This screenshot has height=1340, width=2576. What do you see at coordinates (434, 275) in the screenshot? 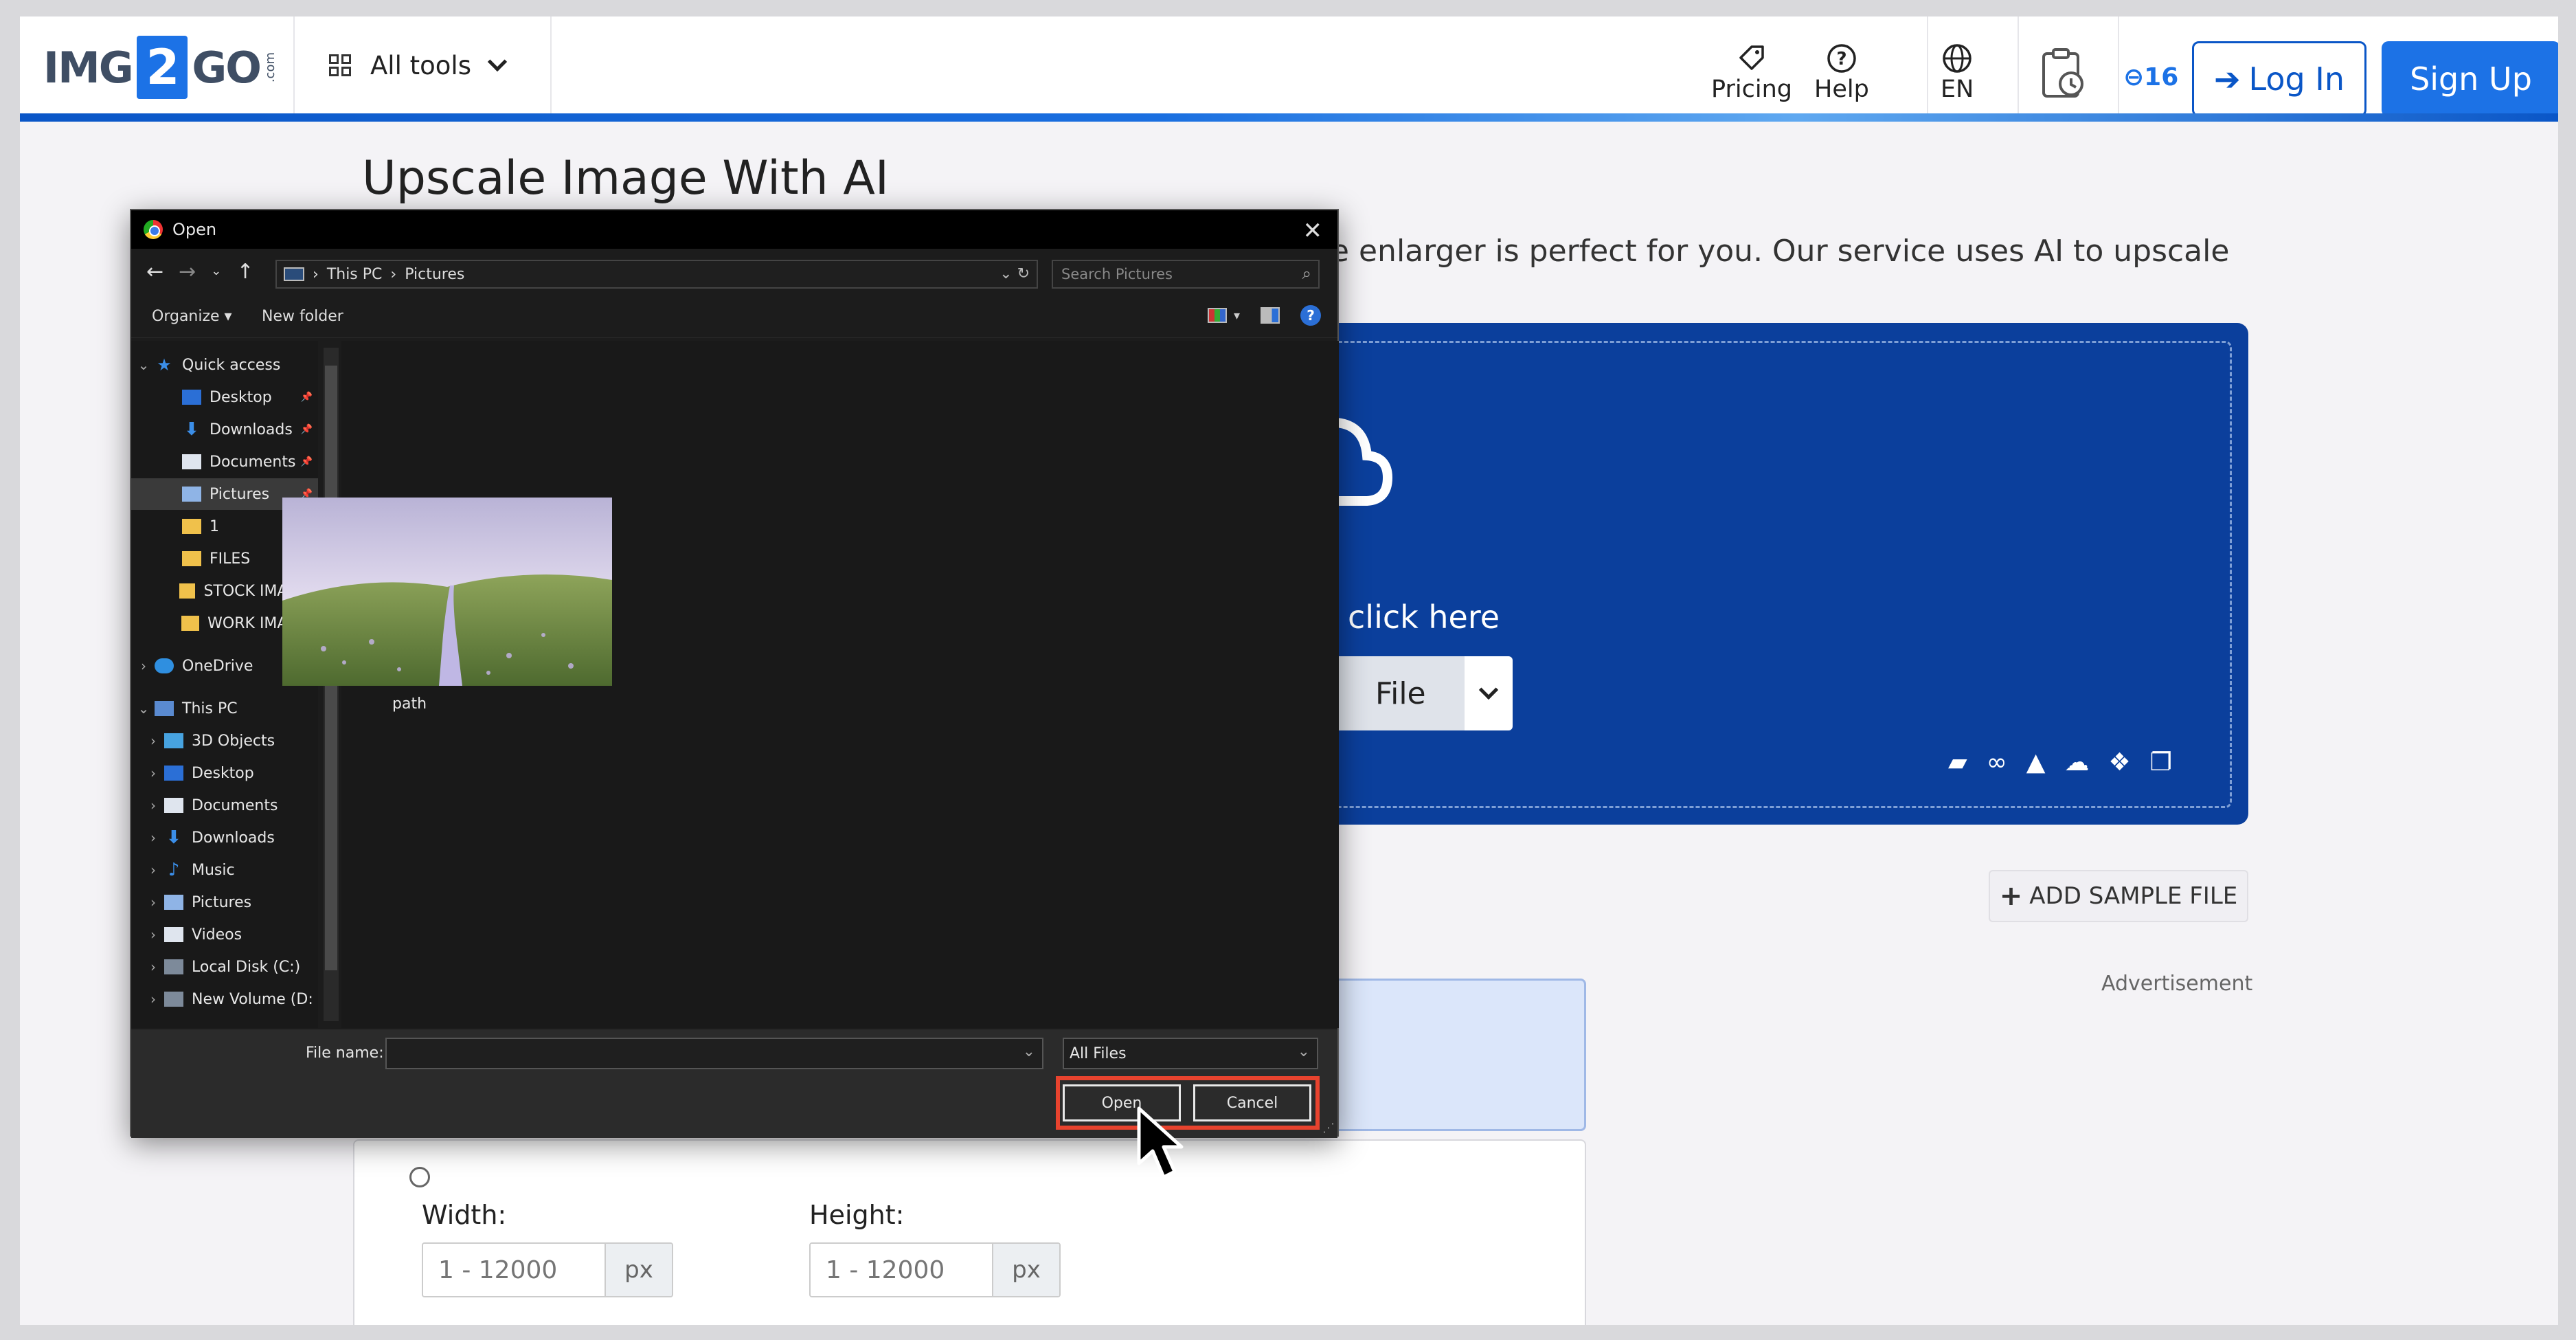
I see `breadcrumb-pictures: Pictures` at bounding box center [434, 275].